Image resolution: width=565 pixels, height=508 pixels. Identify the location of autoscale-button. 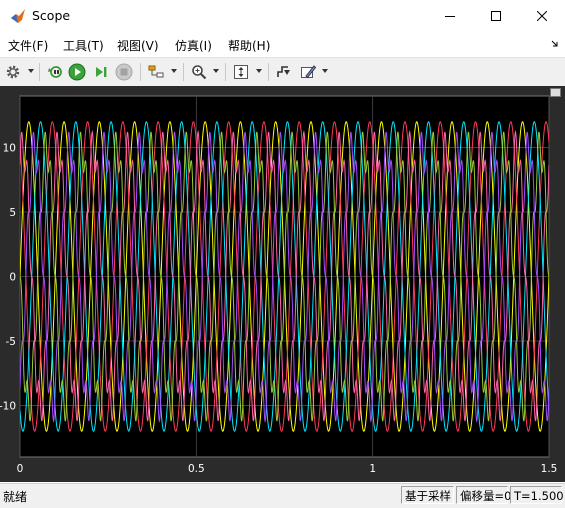
(241, 72).